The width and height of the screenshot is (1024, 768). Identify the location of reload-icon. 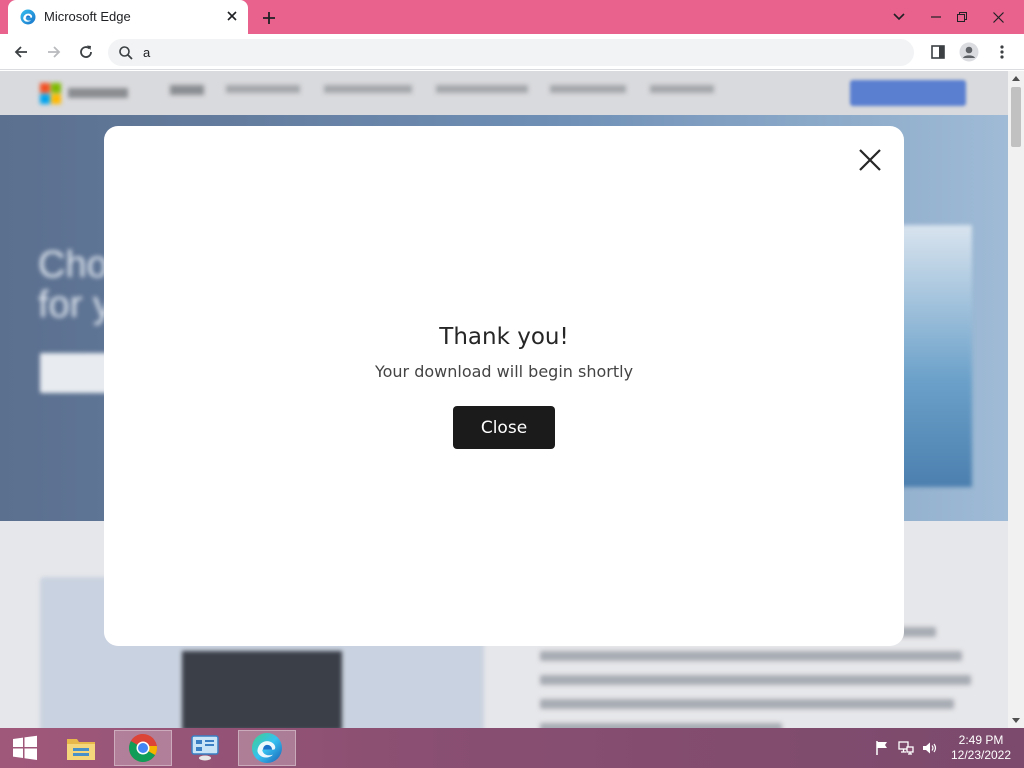
(86, 51).